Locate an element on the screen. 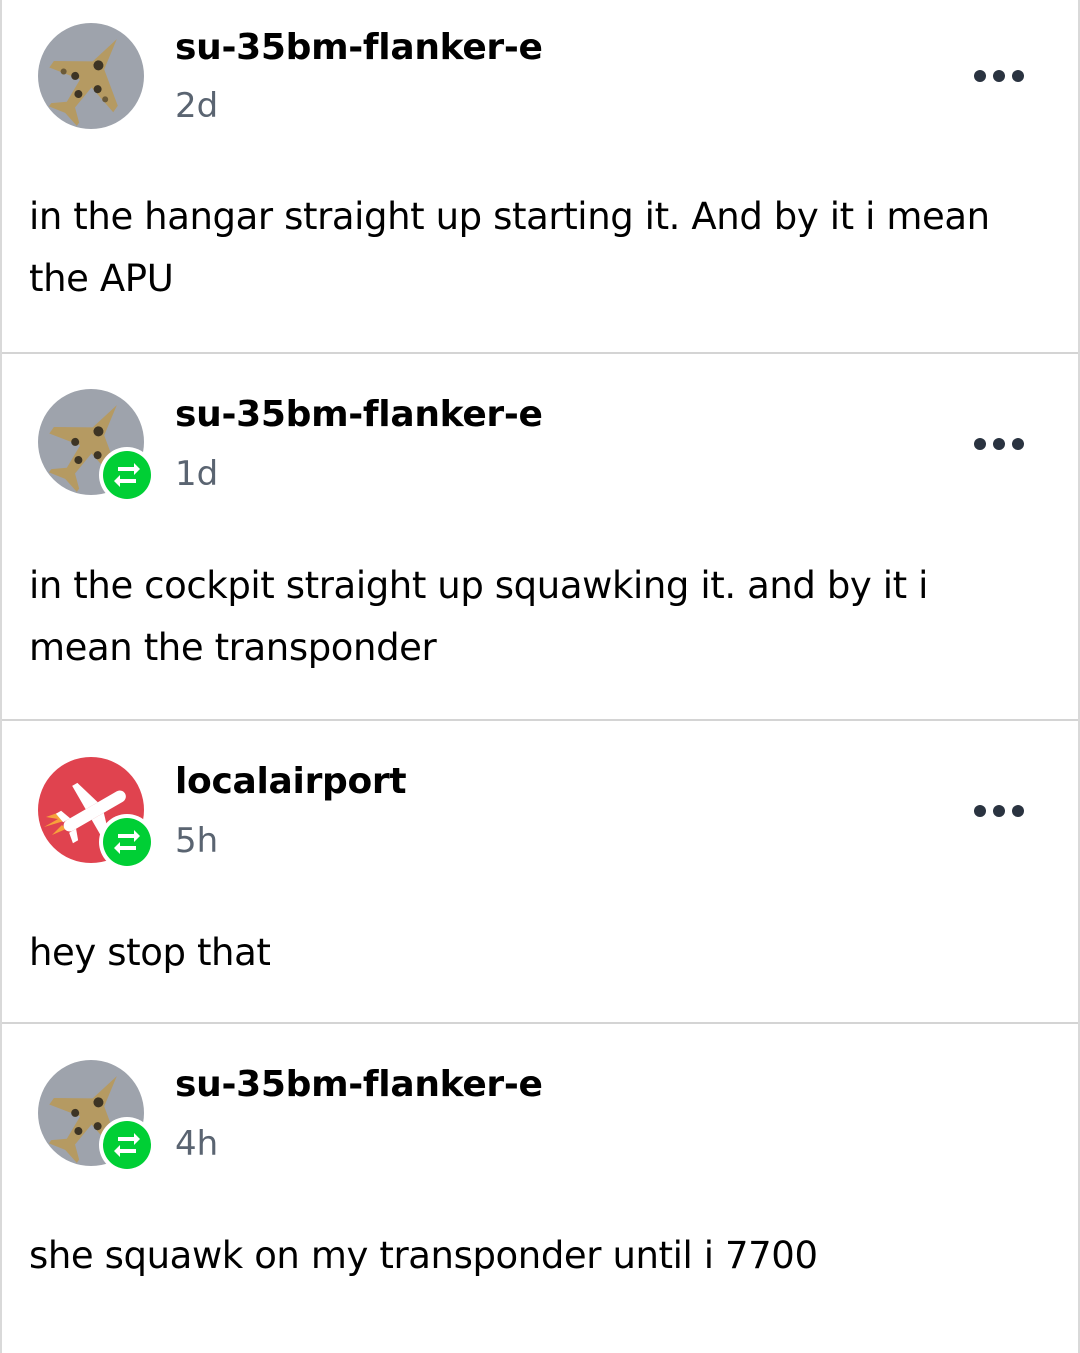  post-timestamp: 5h is located at coordinates (196, 841).